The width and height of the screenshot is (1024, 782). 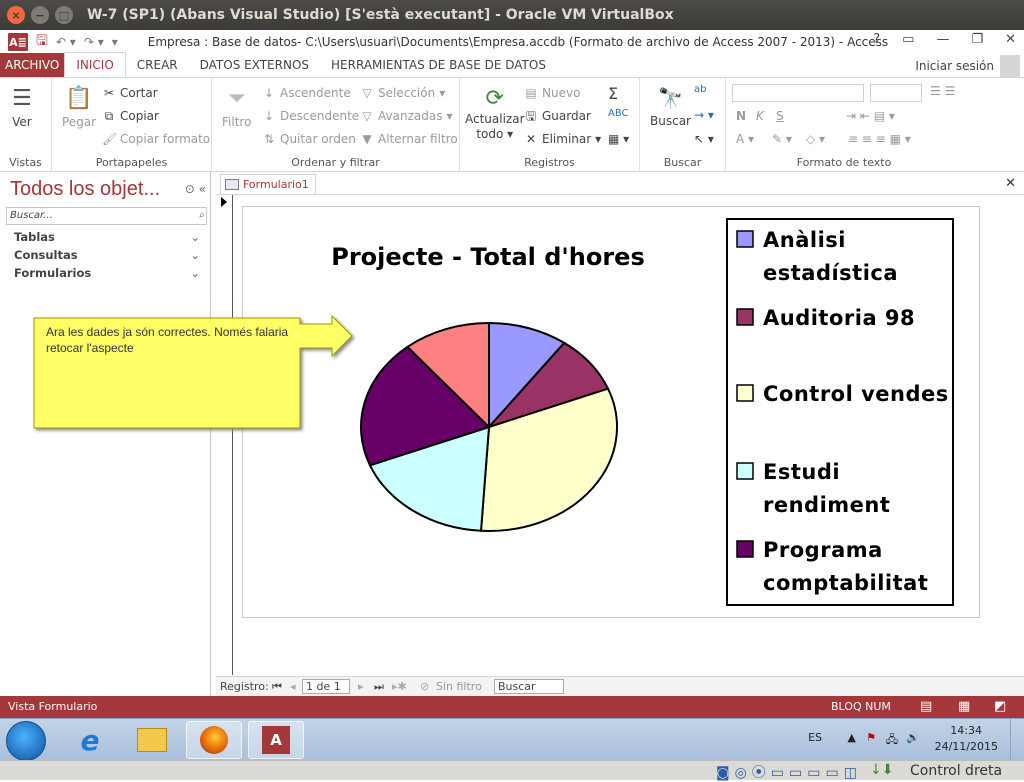 I want to click on tab-archivo: ARCHIVO, so click(x=32, y=65).